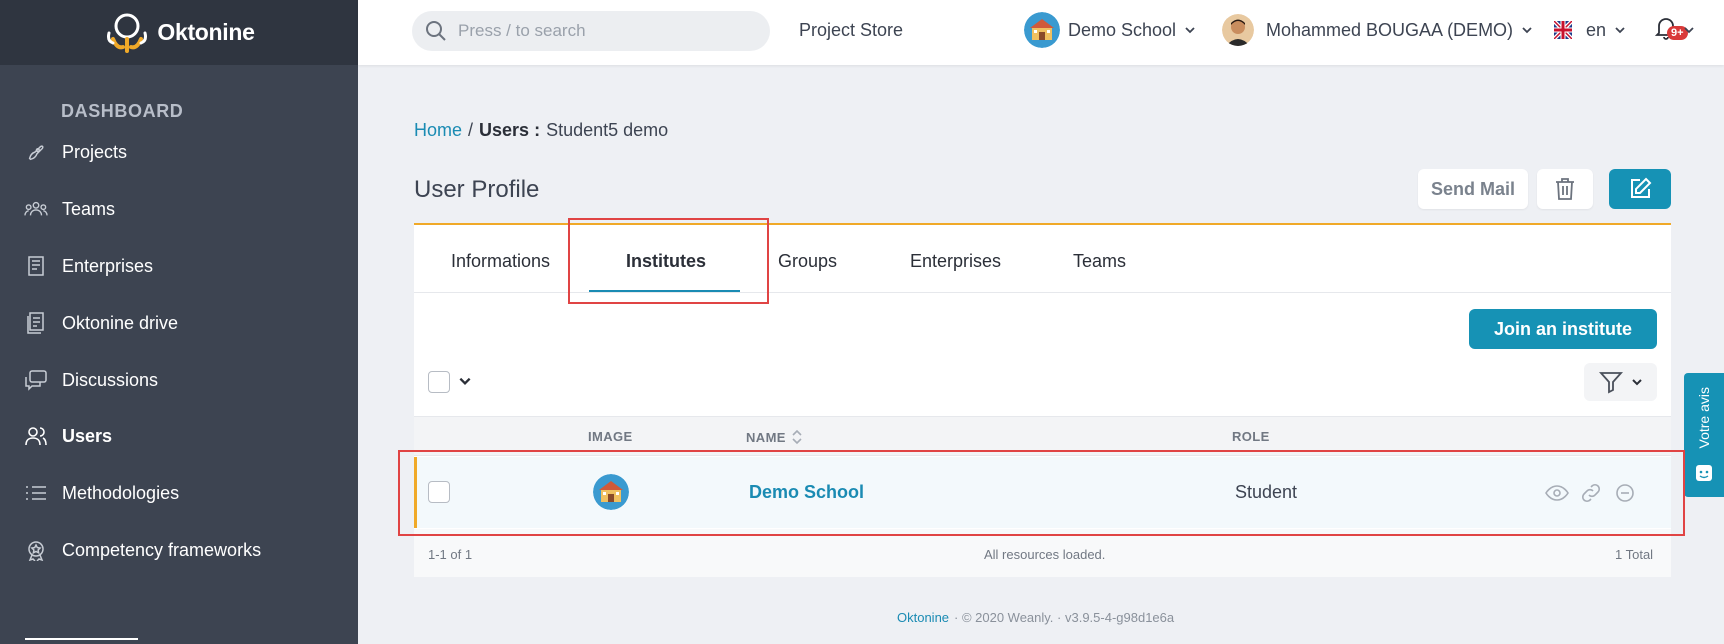 The image size is (1724, 644). What do you see at coordinates (122, 111) in the screenshot?
I see `sidebar-section-title: DASHBOARD` at bounding box center [122, 111].